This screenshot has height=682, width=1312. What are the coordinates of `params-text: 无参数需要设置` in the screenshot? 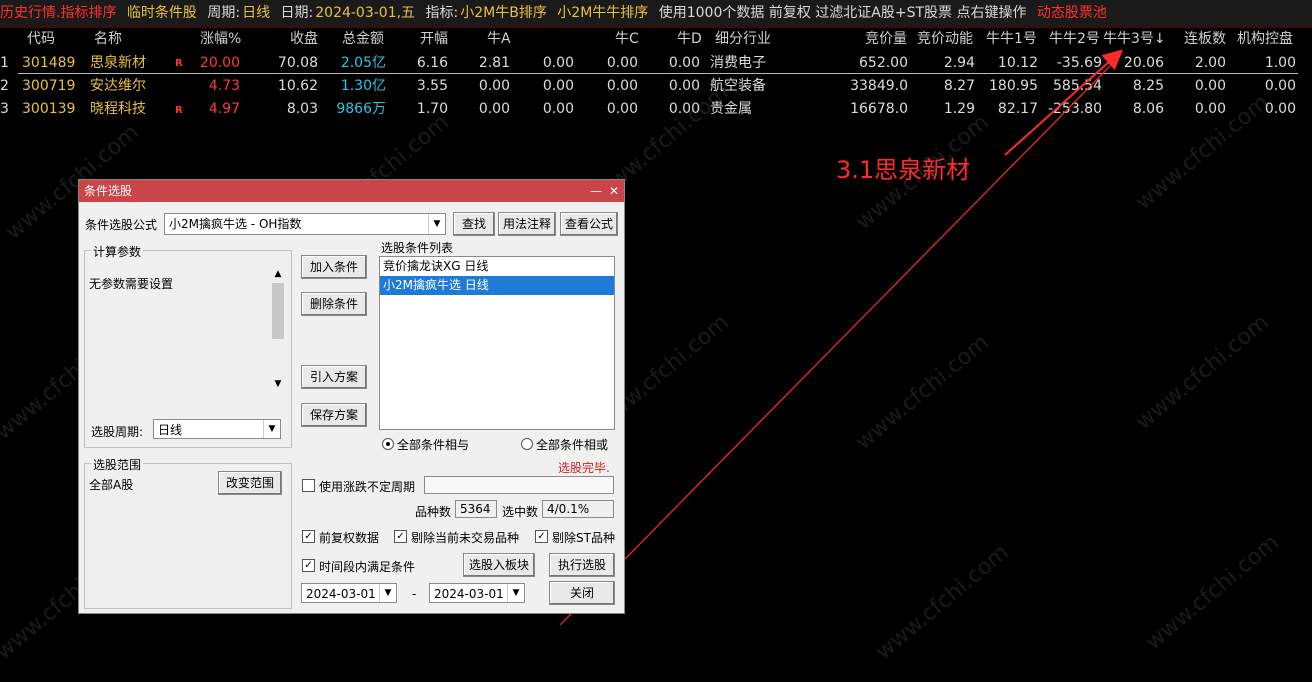 It's located at (131, 284).